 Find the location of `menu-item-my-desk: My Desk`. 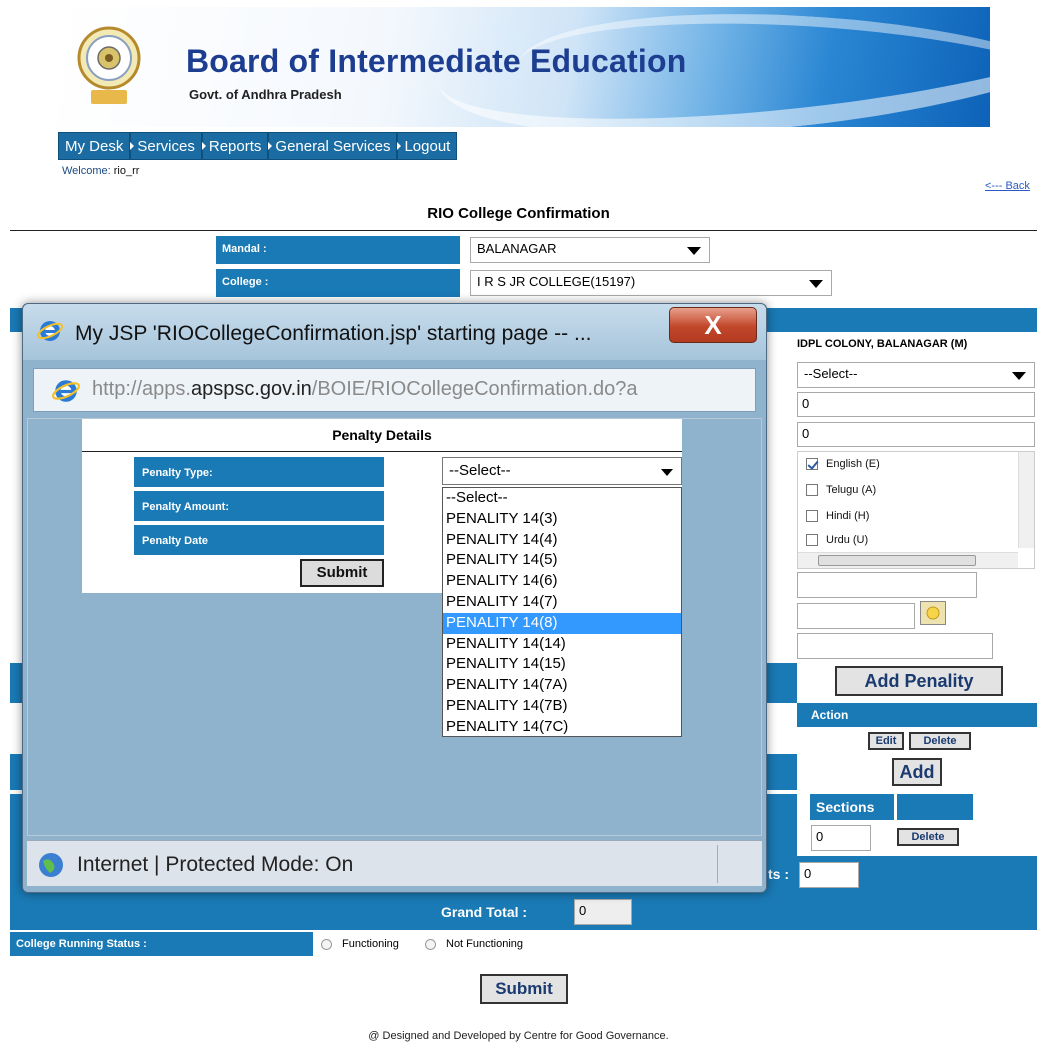

menu-item-my-desk: My Desk is located at coordinates (97, 146).